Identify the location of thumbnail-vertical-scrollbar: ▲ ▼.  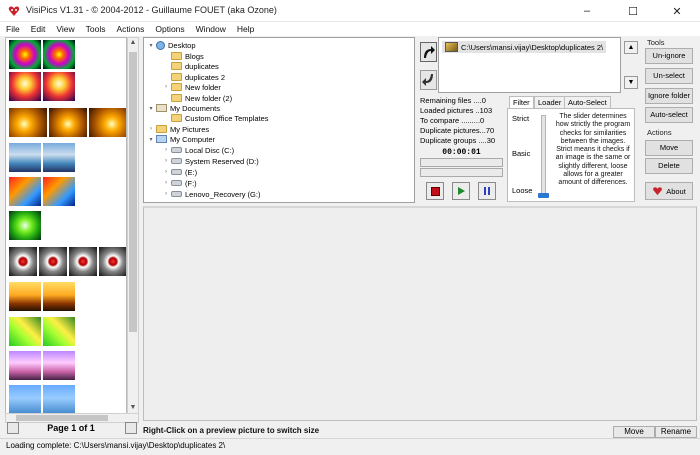
(133, 226).